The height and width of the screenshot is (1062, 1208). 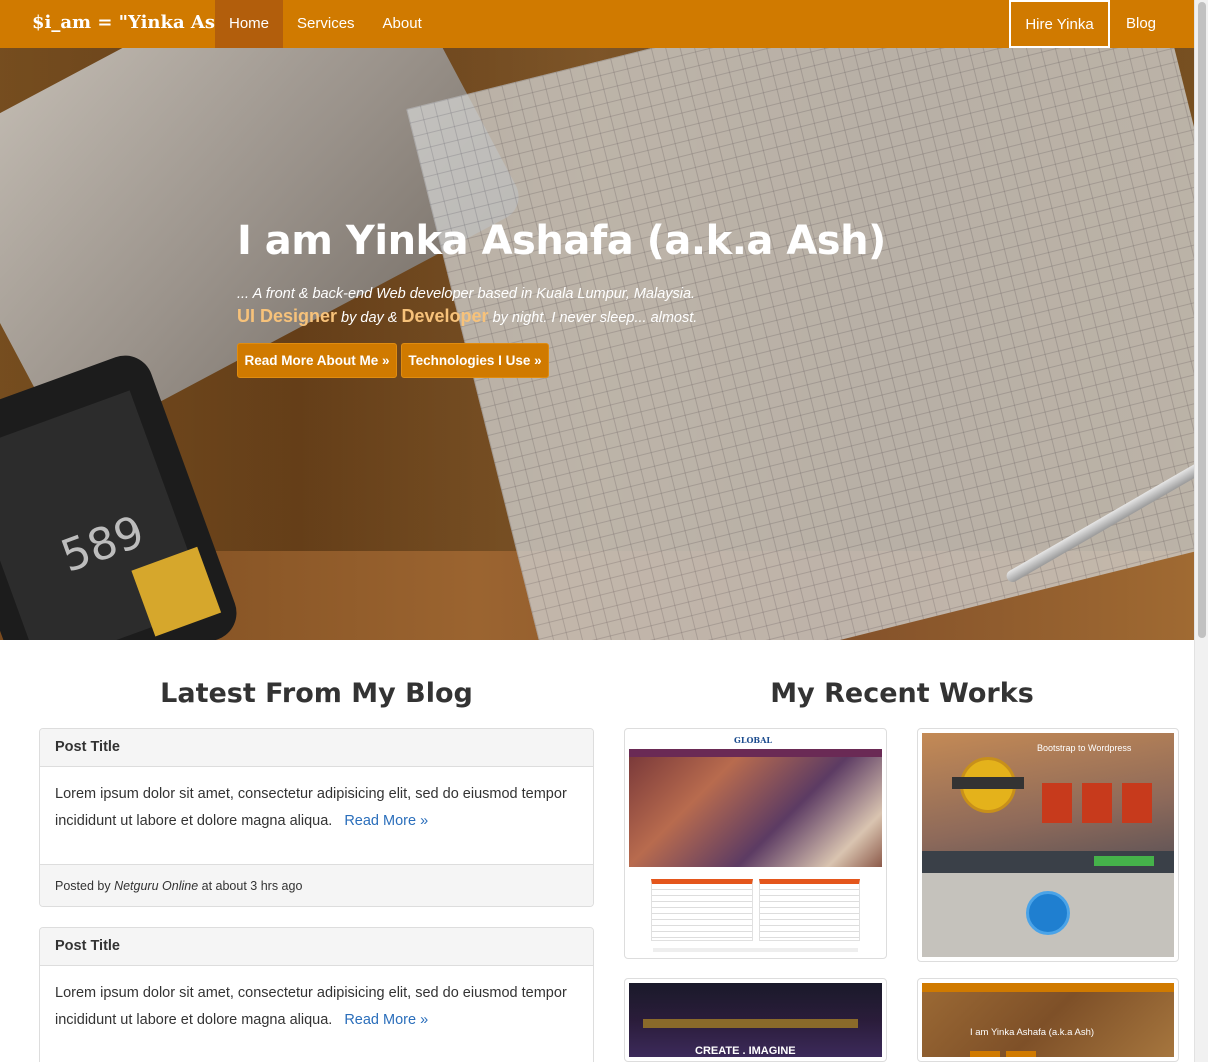 I want to click on nav-item-about: About, so click(x=402, y=24).